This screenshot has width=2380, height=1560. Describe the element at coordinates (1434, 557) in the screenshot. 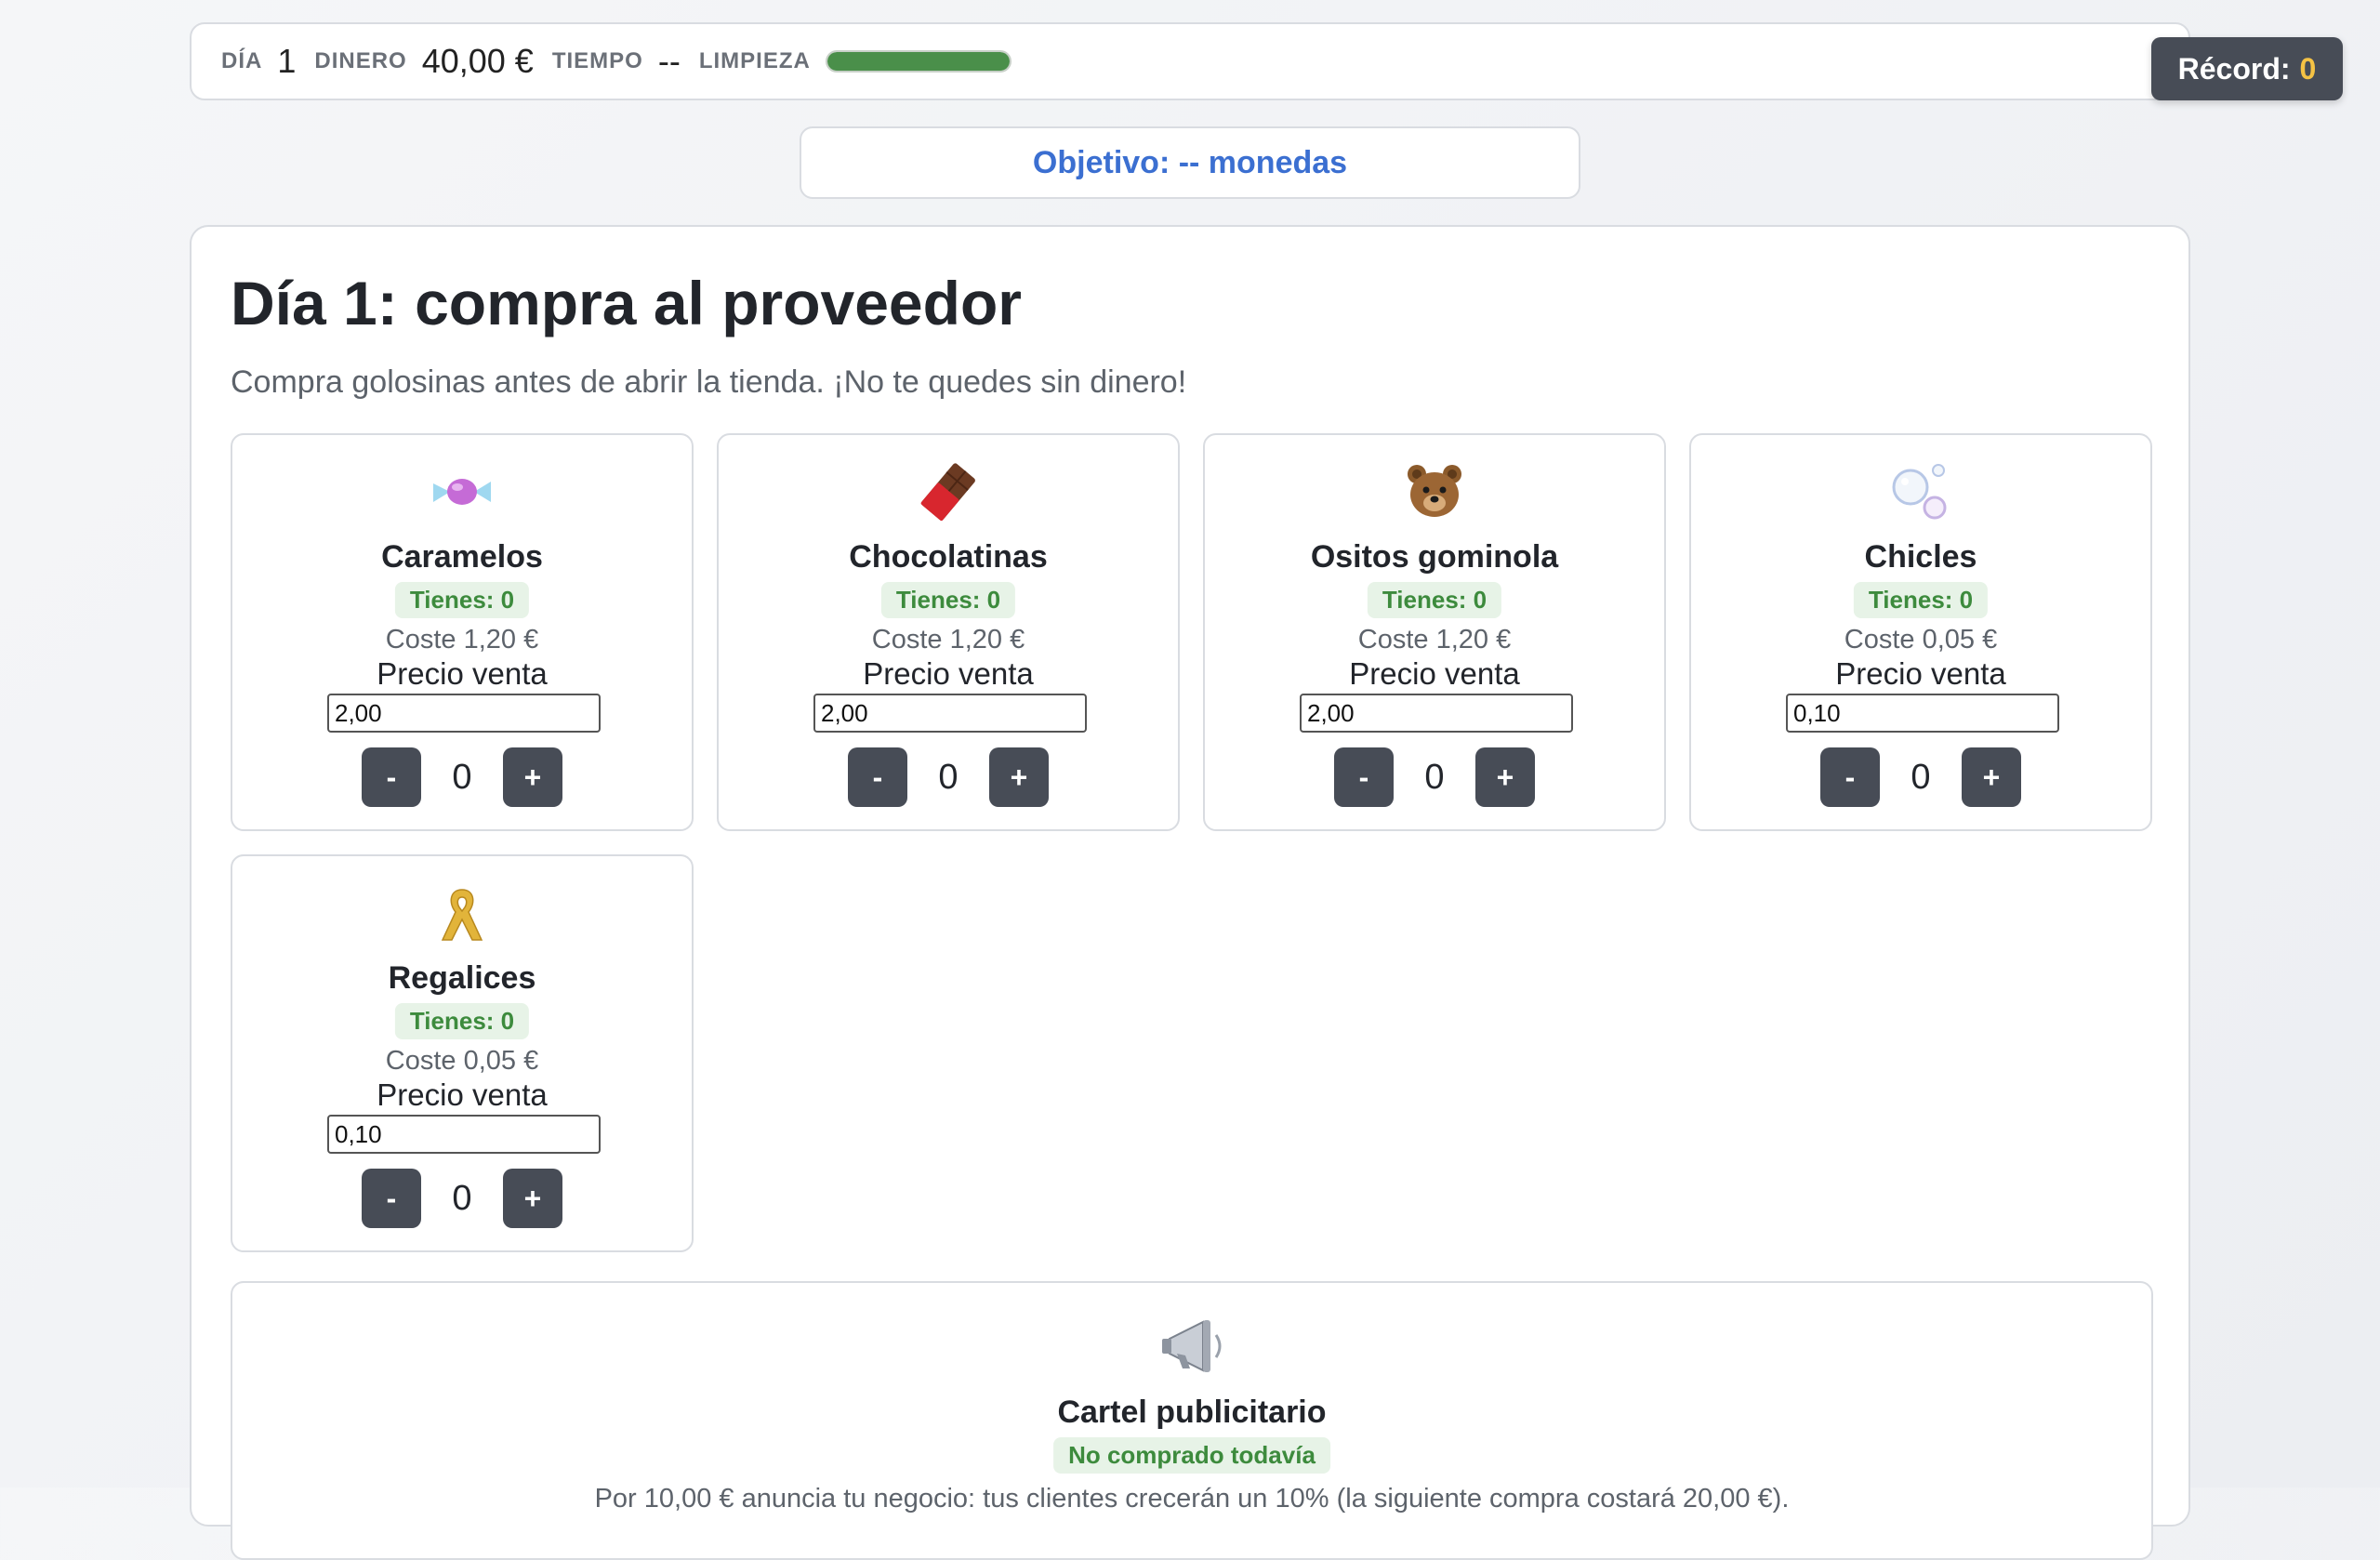

I see `product-name: Ositos gominola` at that location.